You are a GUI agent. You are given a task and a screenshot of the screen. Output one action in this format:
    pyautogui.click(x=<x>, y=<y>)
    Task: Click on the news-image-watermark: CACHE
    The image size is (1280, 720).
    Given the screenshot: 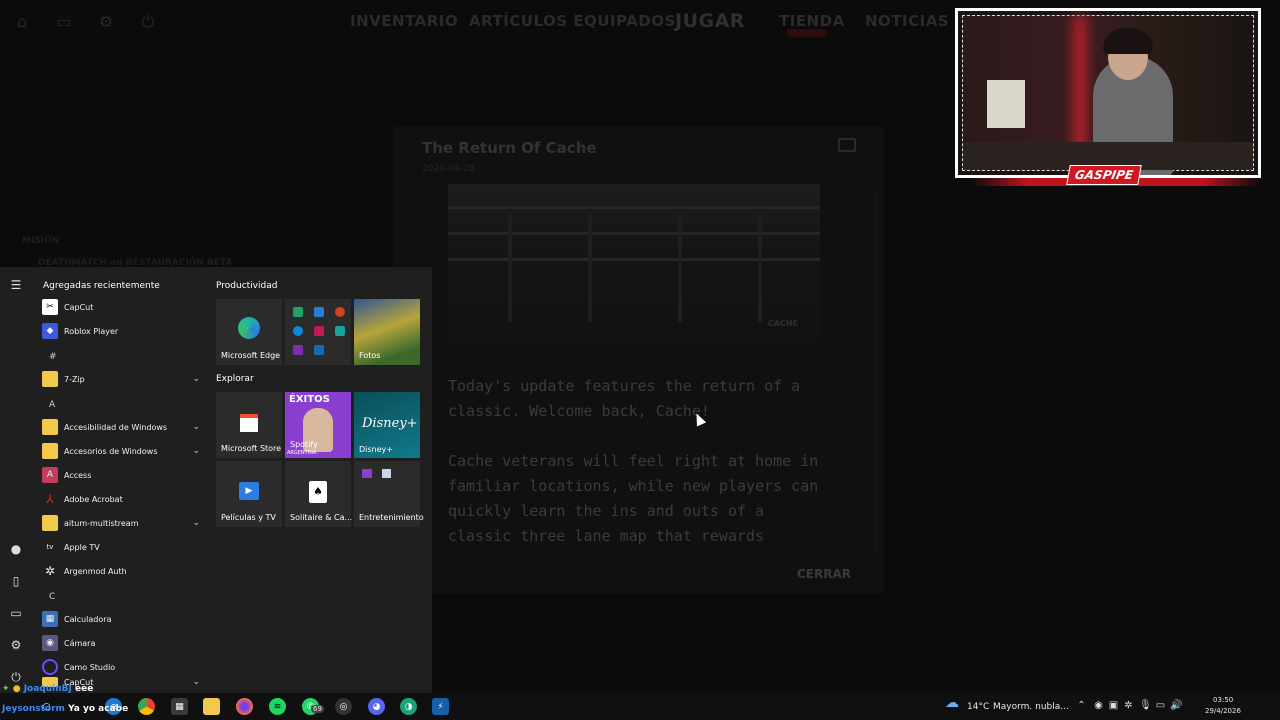 What is the action you would take?
    pyautogui.click(x=782, y=323)
    